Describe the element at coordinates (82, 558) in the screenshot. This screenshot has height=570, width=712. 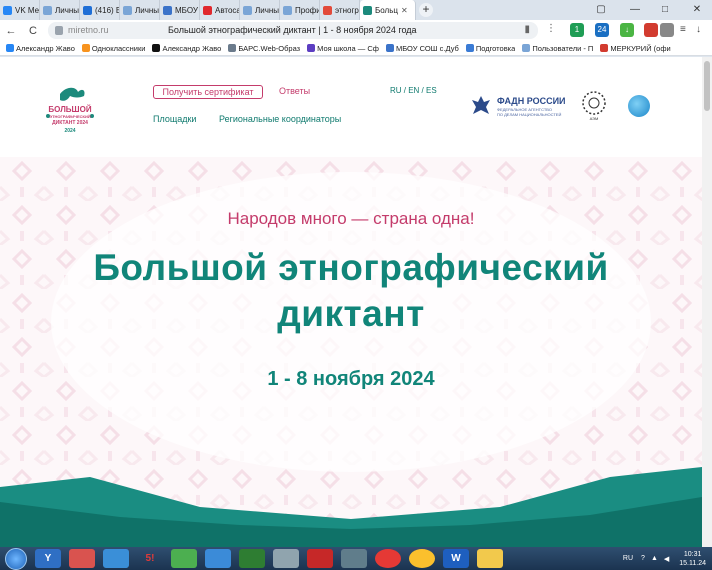
I see `paint-taskbar-icon` at that location.